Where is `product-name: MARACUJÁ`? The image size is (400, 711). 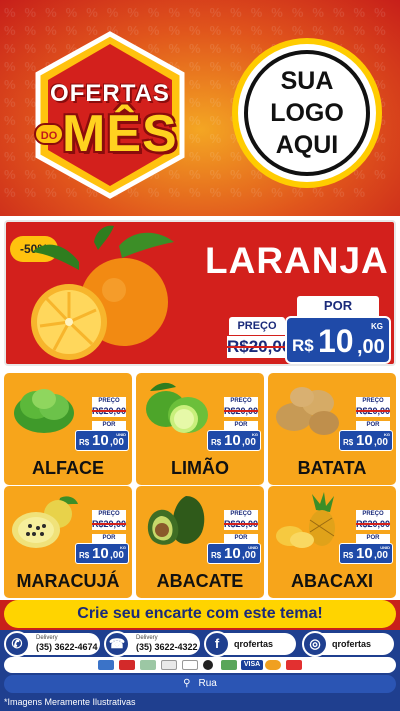
product-name: MARACUJÁ is located at coordinates (68, 581).